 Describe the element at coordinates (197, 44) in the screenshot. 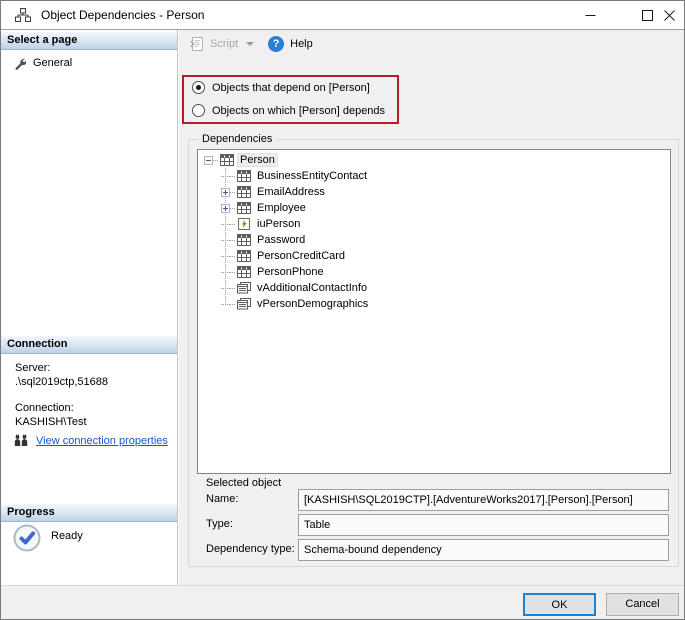

I see `script-icon` at that location.